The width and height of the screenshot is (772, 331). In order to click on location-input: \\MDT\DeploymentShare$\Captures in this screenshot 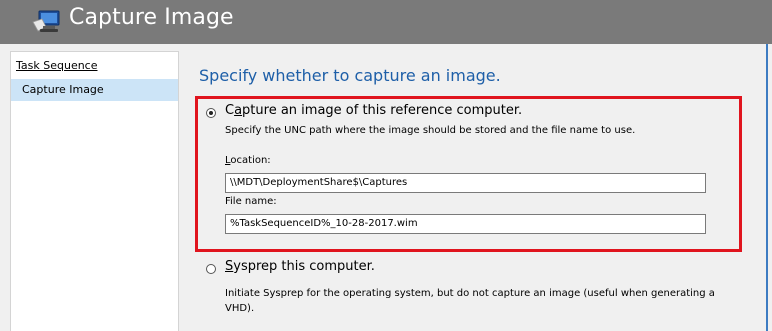, I will do `click(465, 183)`.